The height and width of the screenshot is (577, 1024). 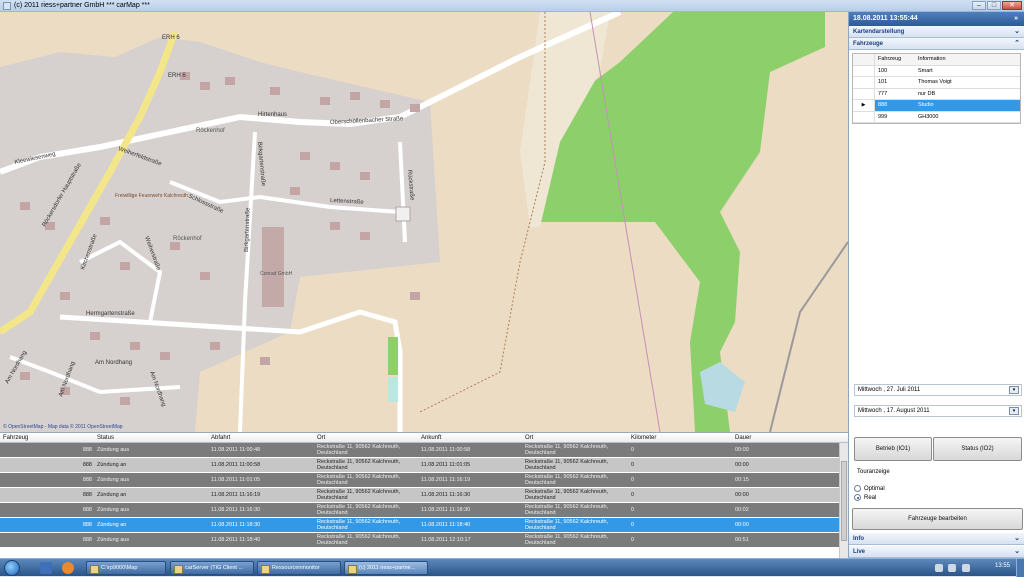 What do you see at coordinates (742, 480) in the screenshot?
I see `cell: 00:15` at bounding box center [742, 480].